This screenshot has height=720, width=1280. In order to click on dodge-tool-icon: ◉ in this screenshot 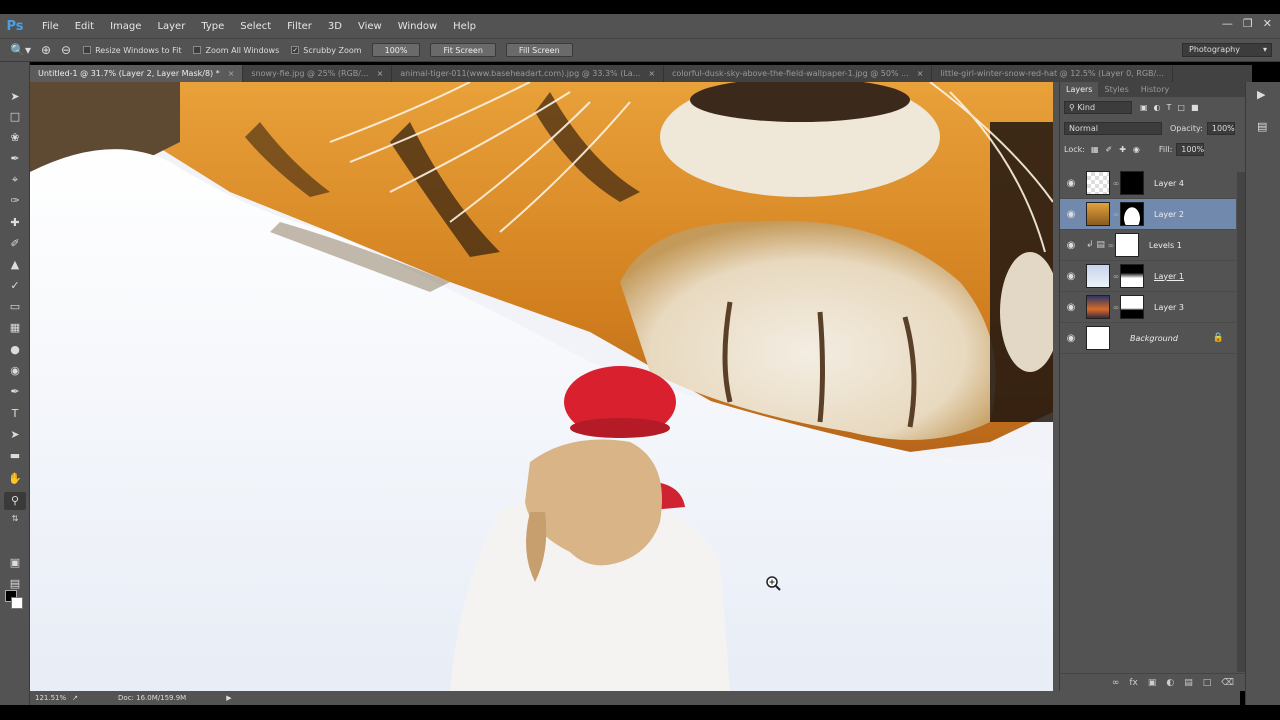, I will do `click(15, 371)`.